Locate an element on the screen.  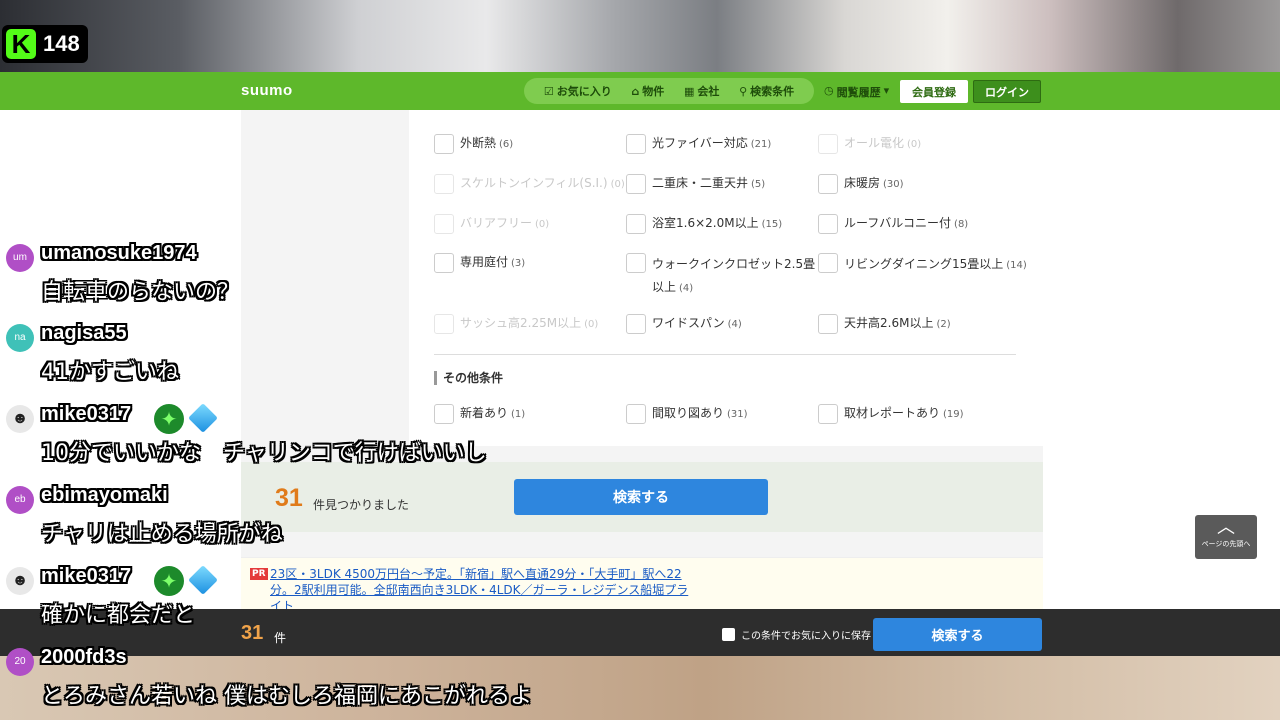
avatar: um is located at coordinates (20, 258).